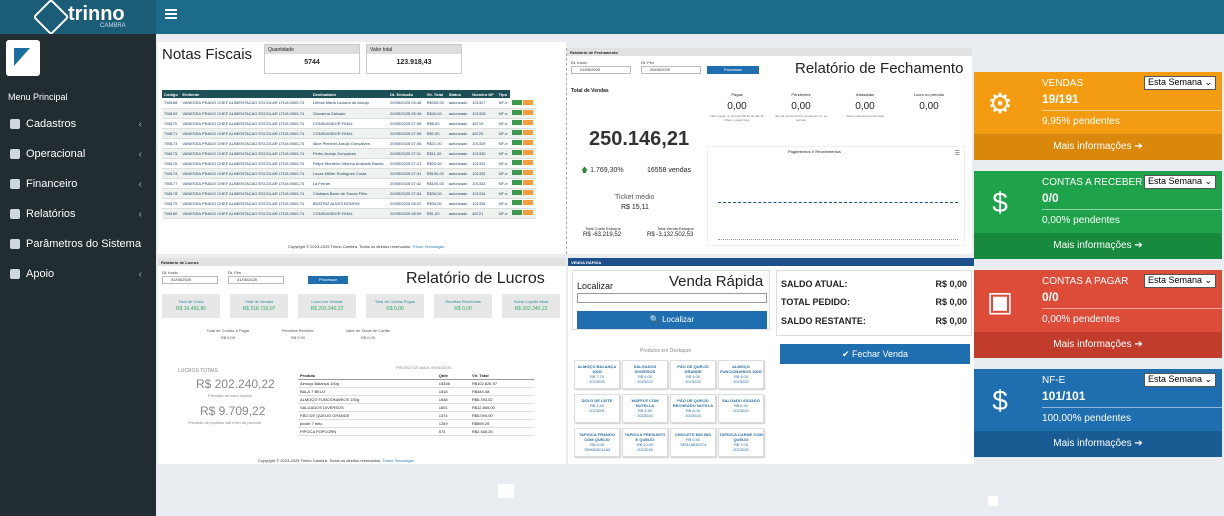  I want to click on column-header: Vlr. Total, so click(435, 94).